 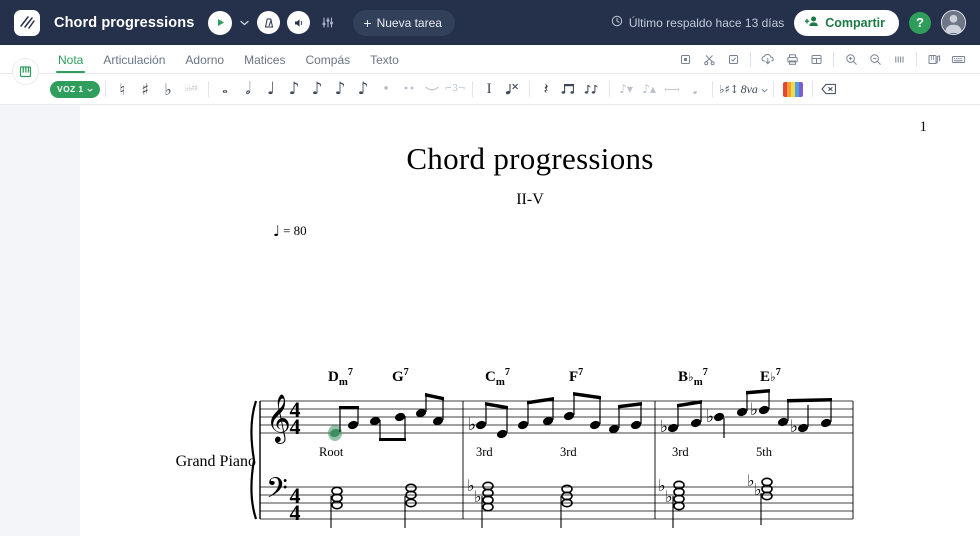 What do you see at coordinates (340, 89) in the screenshot?
I see `thirtysecond-note-icon: ♪` at bounding box center [340, 89].